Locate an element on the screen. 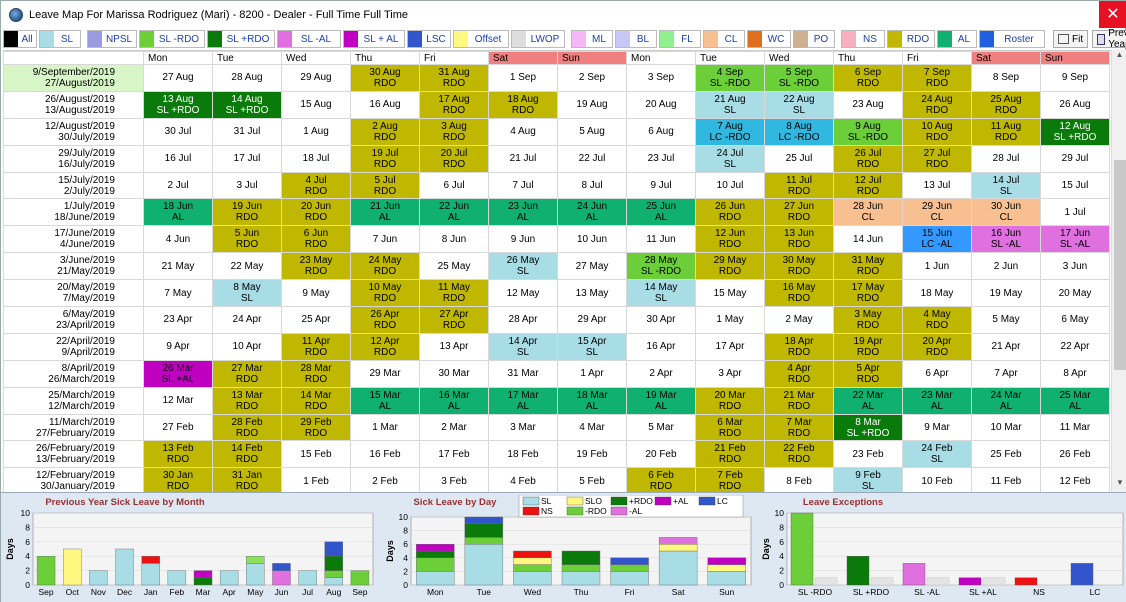 Image resolution: width=1126 pixels, height=602 pixels. day-cell: 12 Feb is located at coordinates (1075, 479).